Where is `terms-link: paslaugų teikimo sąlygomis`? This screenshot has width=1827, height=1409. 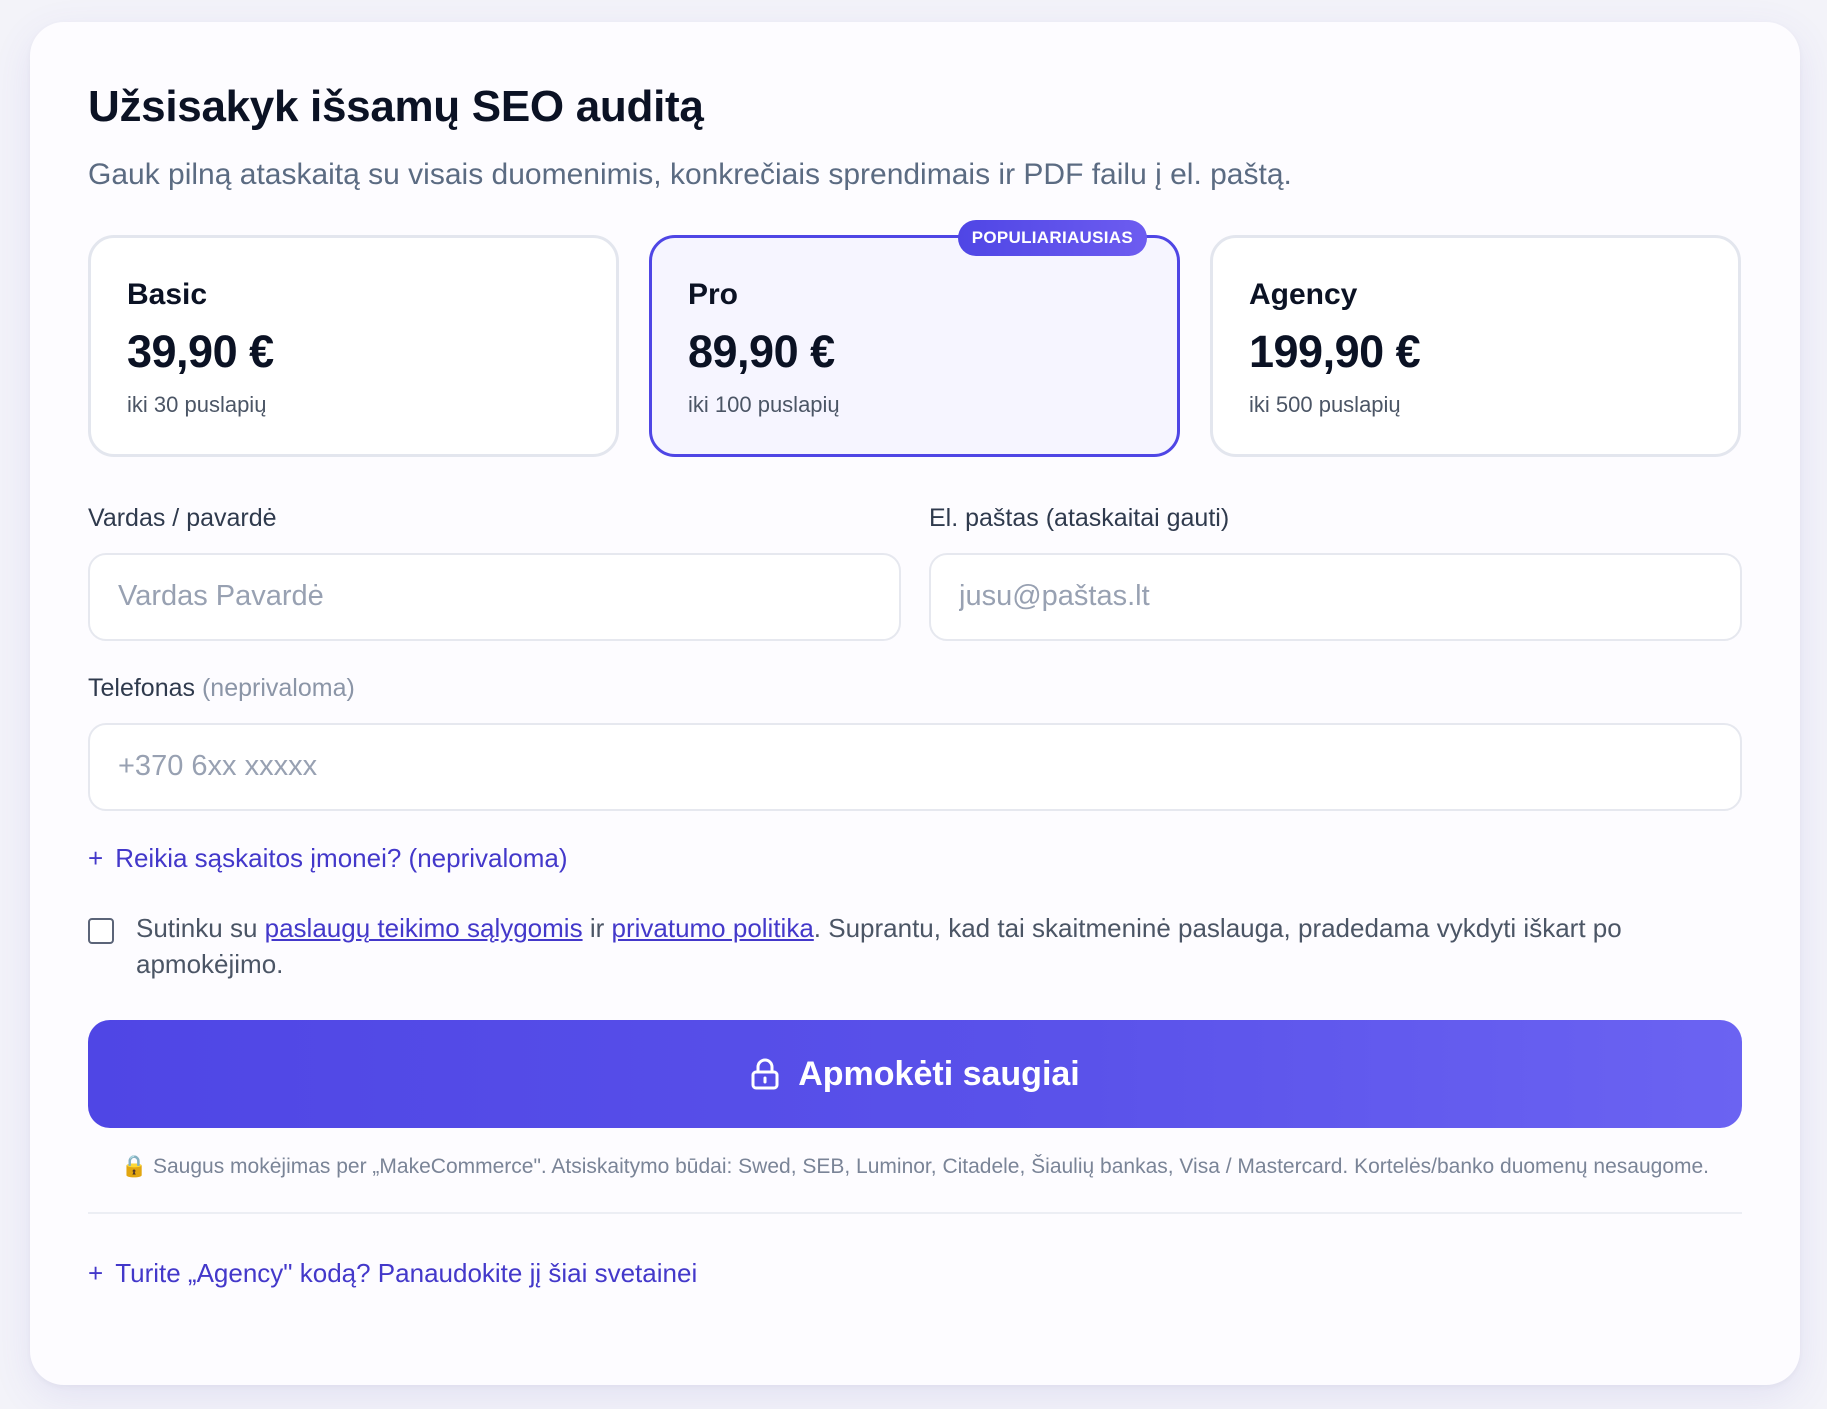 terms-link: paslaugų teikimo sąlygomis is located at coordinates (424, 928).